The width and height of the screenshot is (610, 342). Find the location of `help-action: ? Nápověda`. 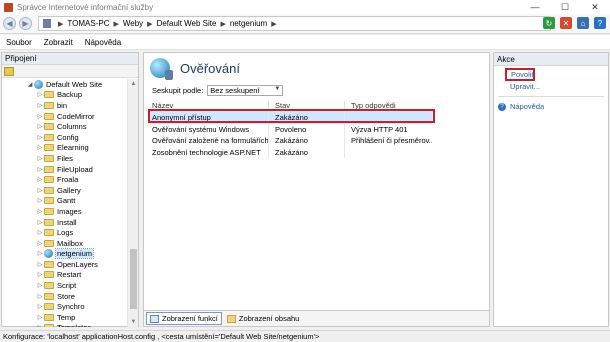

help-action: ? Nápověda is located at coordinates (551, 106).